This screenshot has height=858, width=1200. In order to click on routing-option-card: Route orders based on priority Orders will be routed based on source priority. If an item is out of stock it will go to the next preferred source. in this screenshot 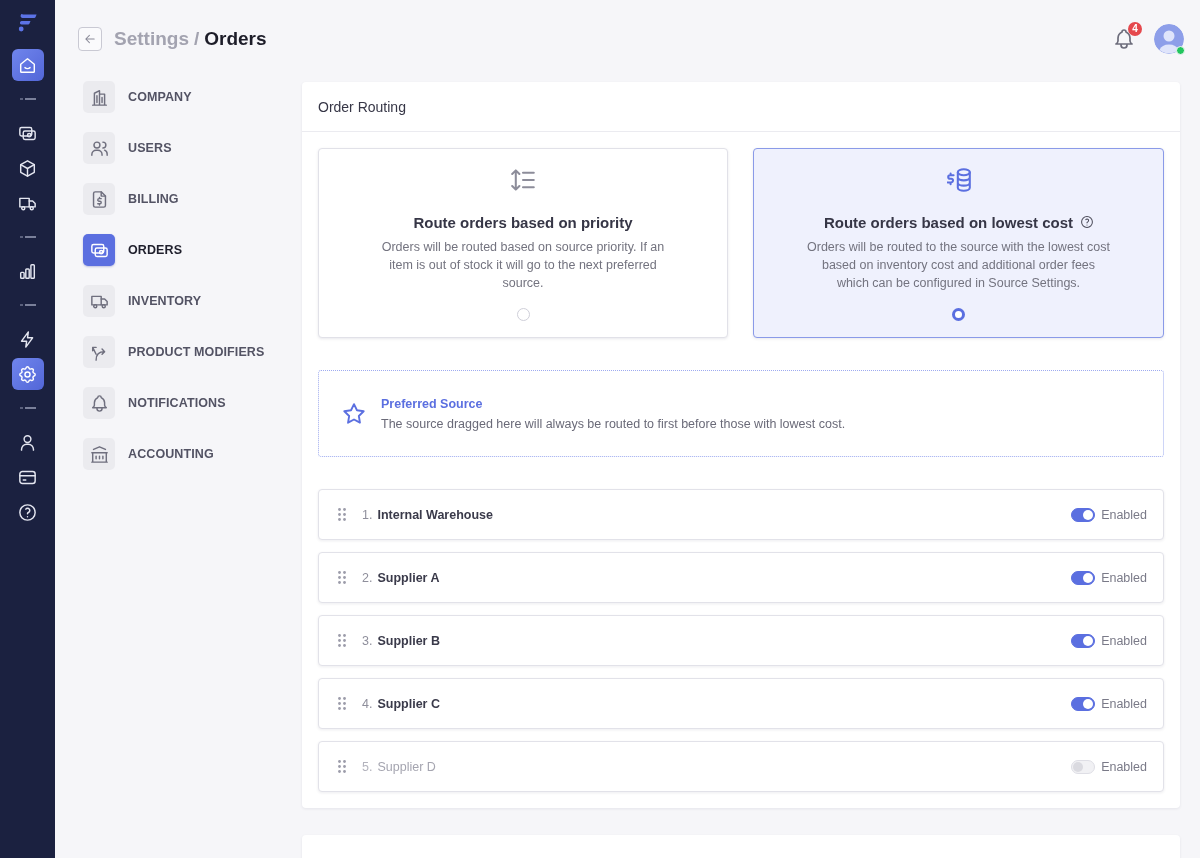, I will do `click(523, 243)`.